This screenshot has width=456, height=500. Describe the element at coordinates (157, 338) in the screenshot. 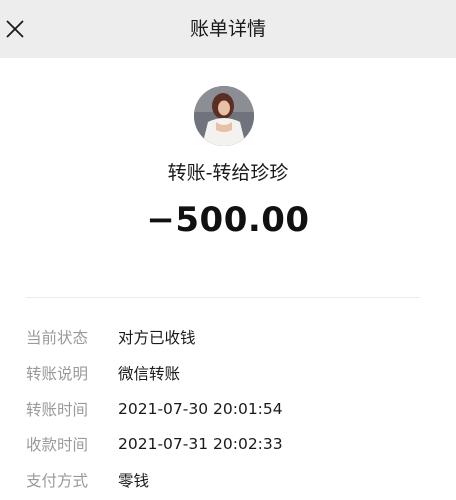

I see `detail-value: 对方已收钱` at that location.